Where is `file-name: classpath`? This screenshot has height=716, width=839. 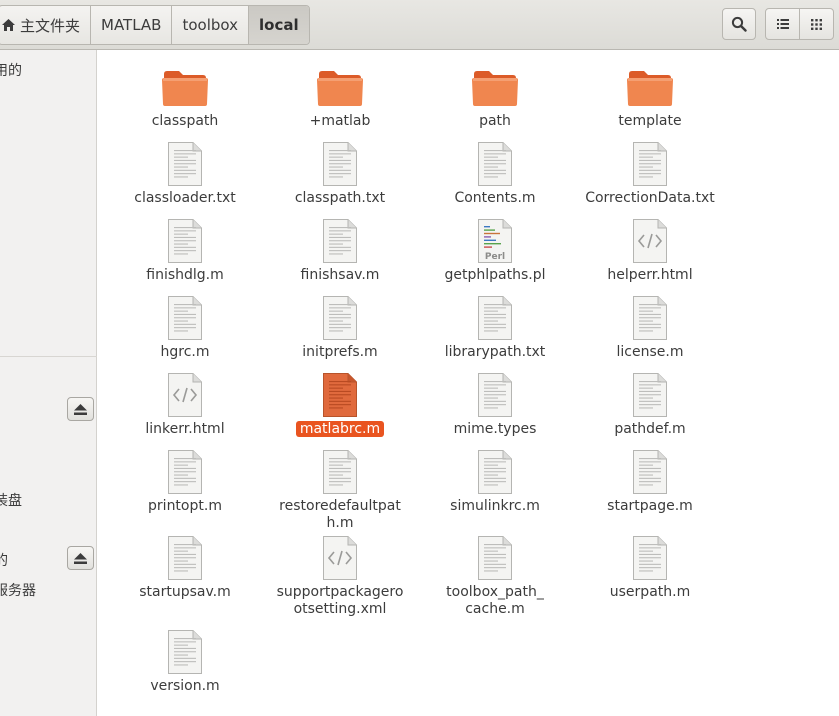
file-name: classpath is located at coordinates (185, 121).